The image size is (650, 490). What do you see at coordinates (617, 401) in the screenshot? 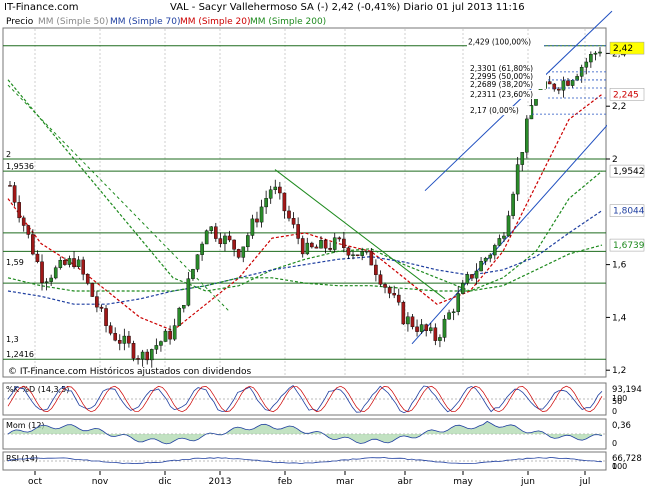
I see `ind1-tick-1: 50` at bounding box center [617, 401].